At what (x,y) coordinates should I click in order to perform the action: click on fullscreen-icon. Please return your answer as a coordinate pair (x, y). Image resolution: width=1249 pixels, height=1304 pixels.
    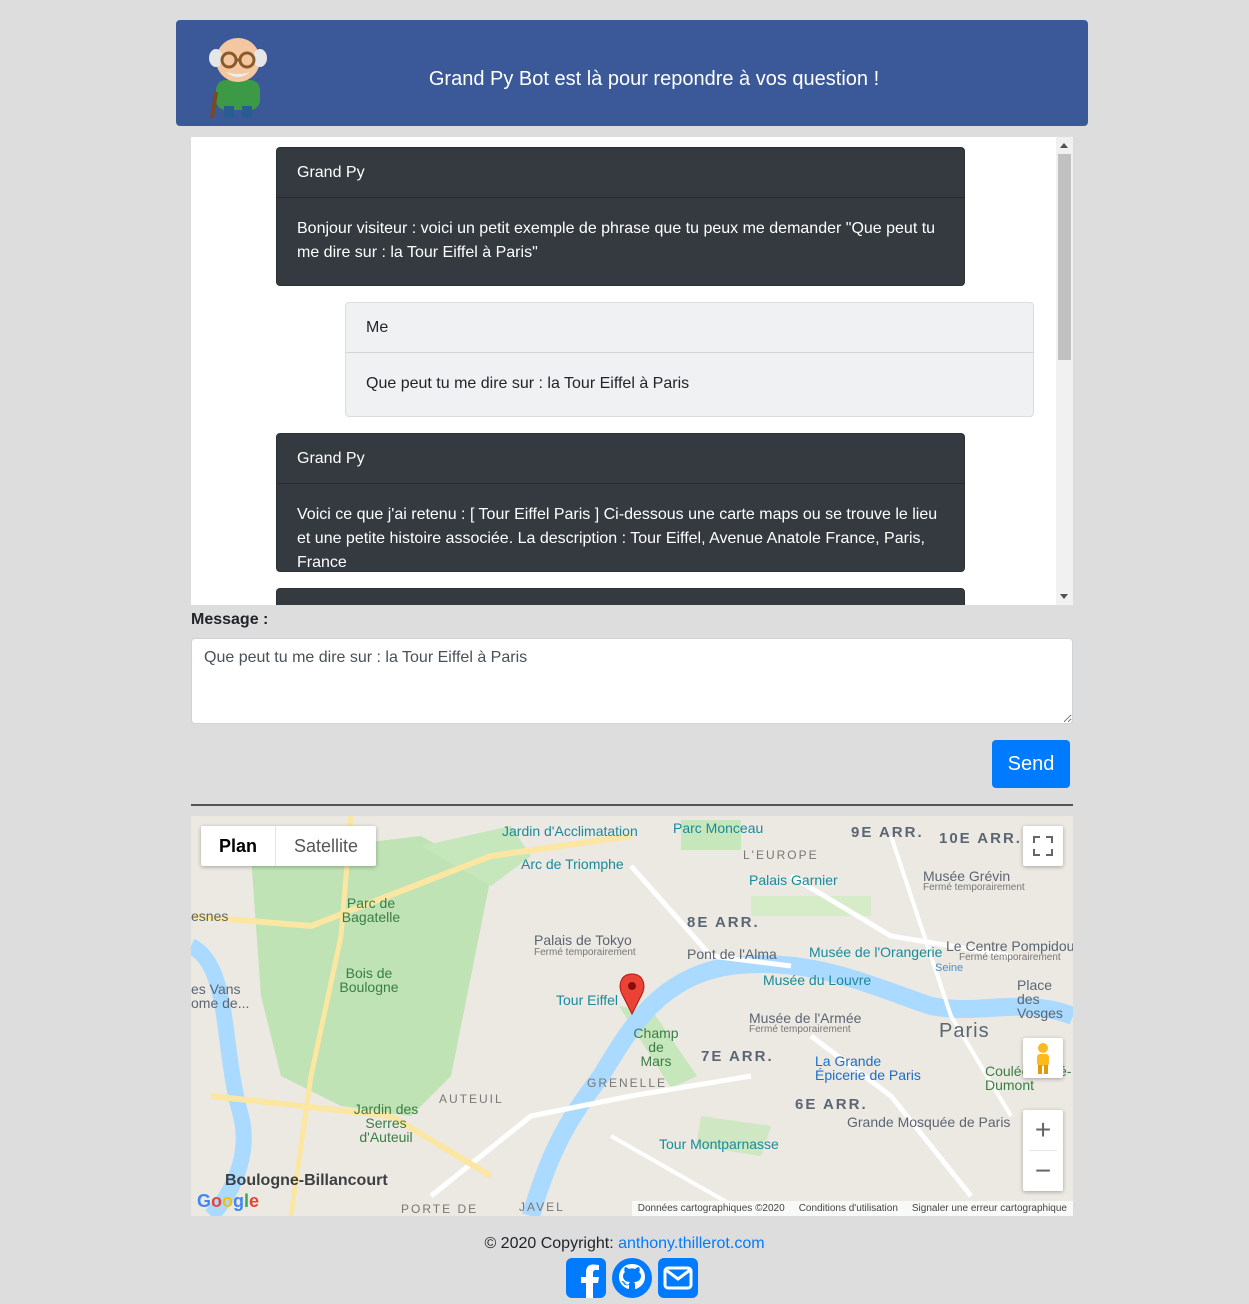
    Looking at the image, I should click on (1043, 846).